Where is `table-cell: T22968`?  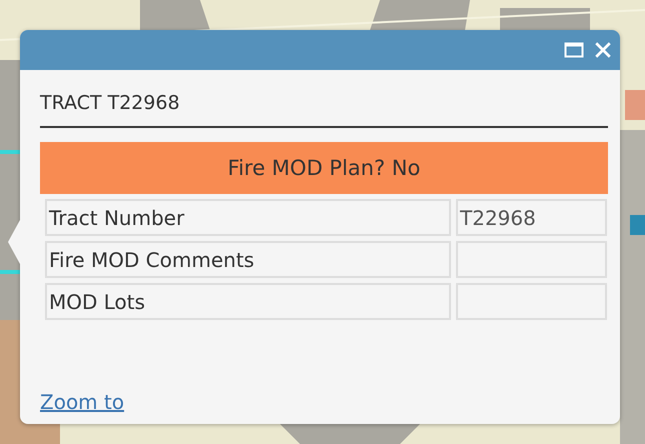 table-cell: T22968 is located at coordinates (531, 217).